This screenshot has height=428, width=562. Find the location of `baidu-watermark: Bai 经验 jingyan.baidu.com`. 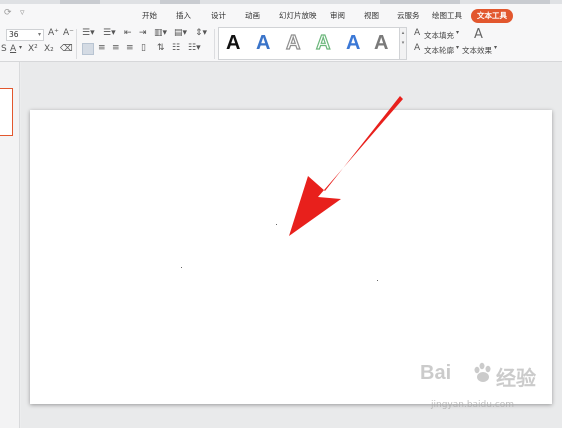

baidu-watermark: Bai 经验 jingyan.baidu.com is located at coordinates (485, 387).